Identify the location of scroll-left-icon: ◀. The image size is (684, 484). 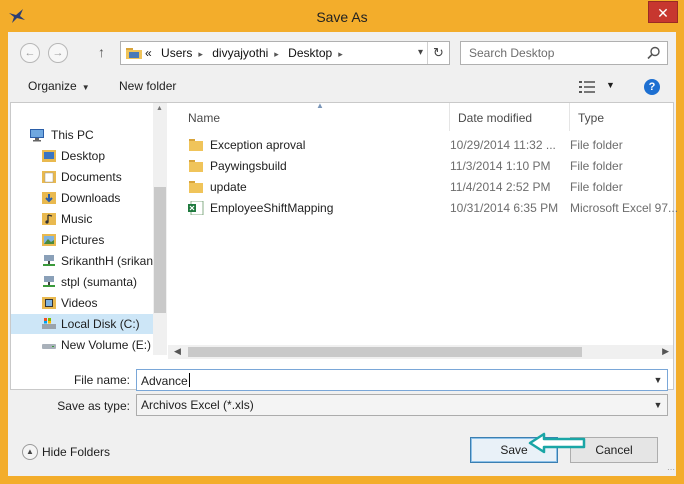
(177, 351).